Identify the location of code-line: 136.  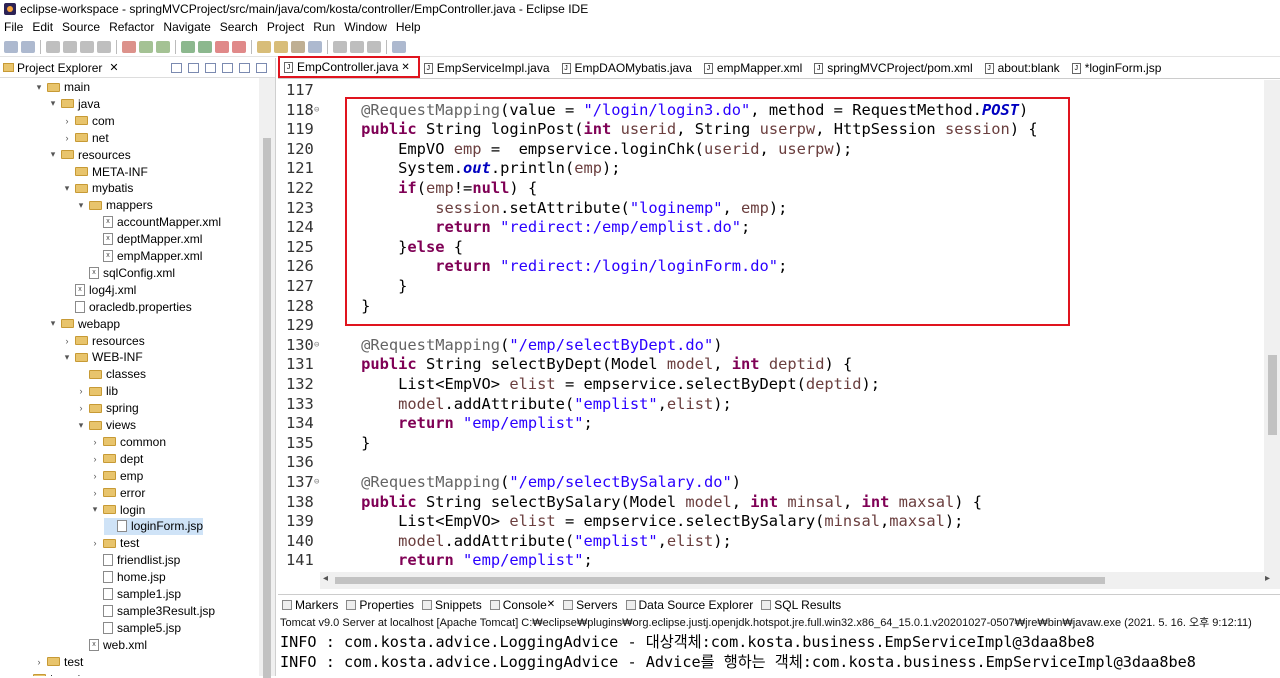
(779, 463).